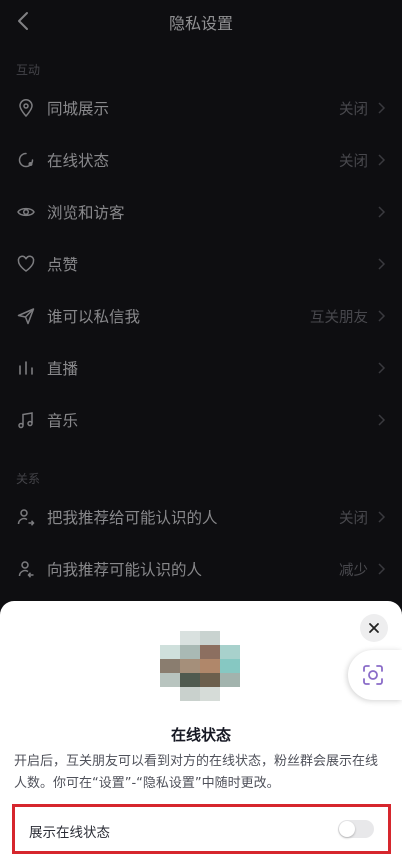 The height and width of the screenshot is (859, 402). Describe the element at coordinates (201, 829) in the screenshot. I see `show-online-status-row: 展示在线状态` at that location.